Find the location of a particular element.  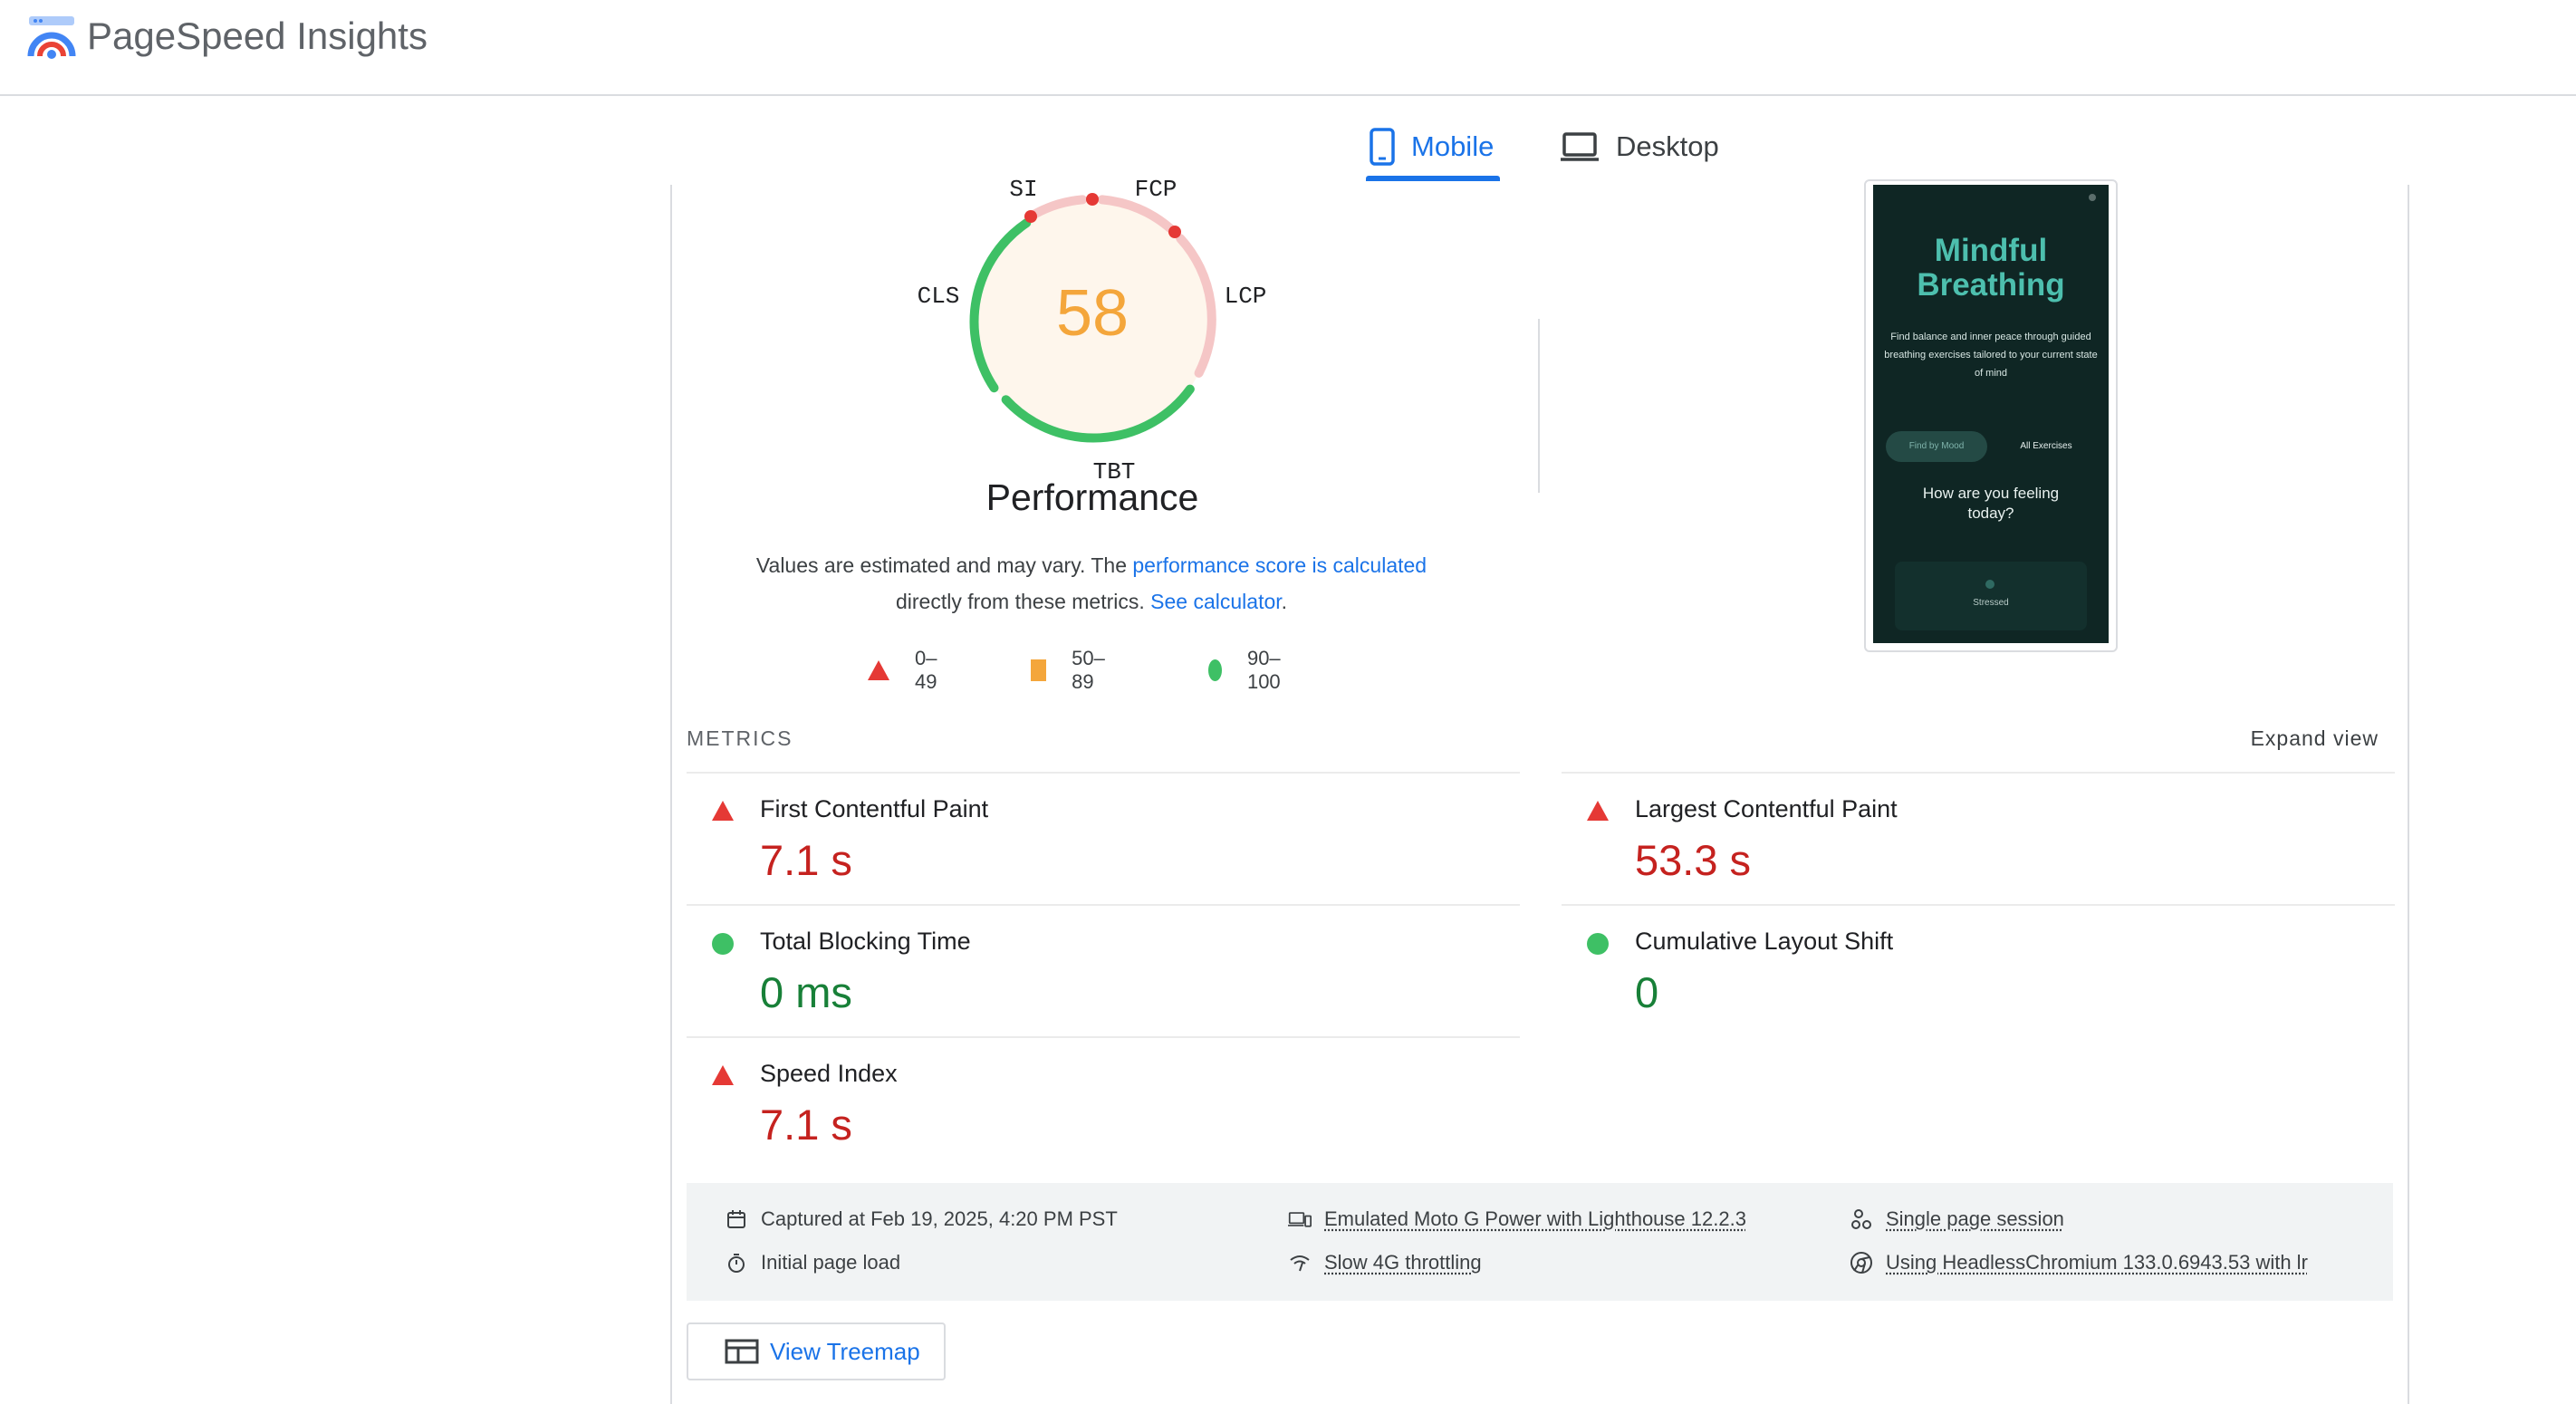

note-middle: directly from these metrics. is located at coordinates (1023, 601).